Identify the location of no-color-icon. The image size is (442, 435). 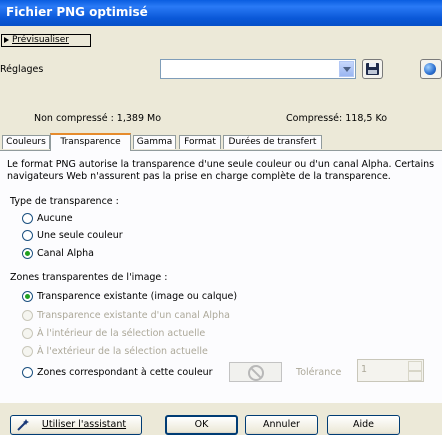
(256, 373).